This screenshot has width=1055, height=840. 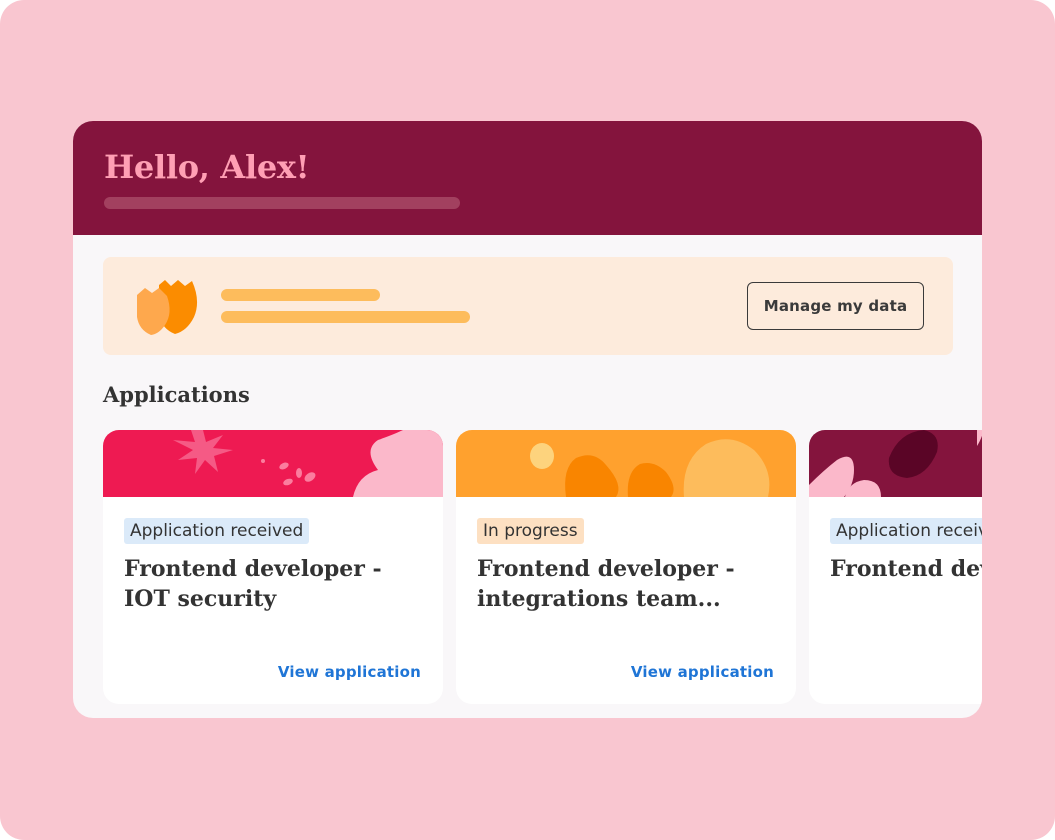 I want to click on application-card: Application received Frontend developer, so click(x=895, y=567).